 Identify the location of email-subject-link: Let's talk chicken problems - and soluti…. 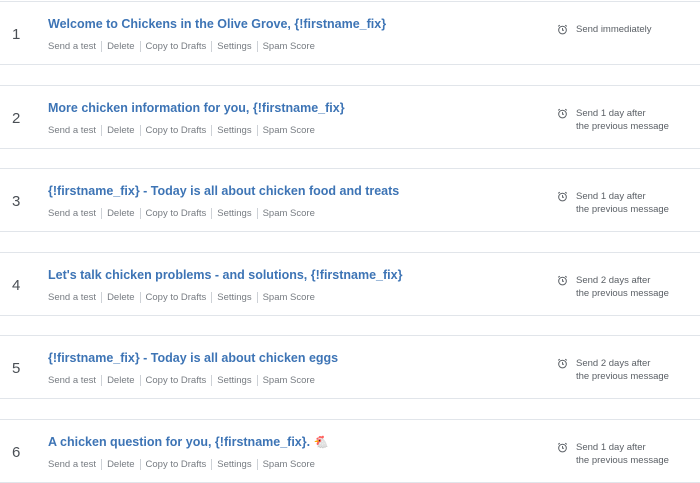
(225, 275).